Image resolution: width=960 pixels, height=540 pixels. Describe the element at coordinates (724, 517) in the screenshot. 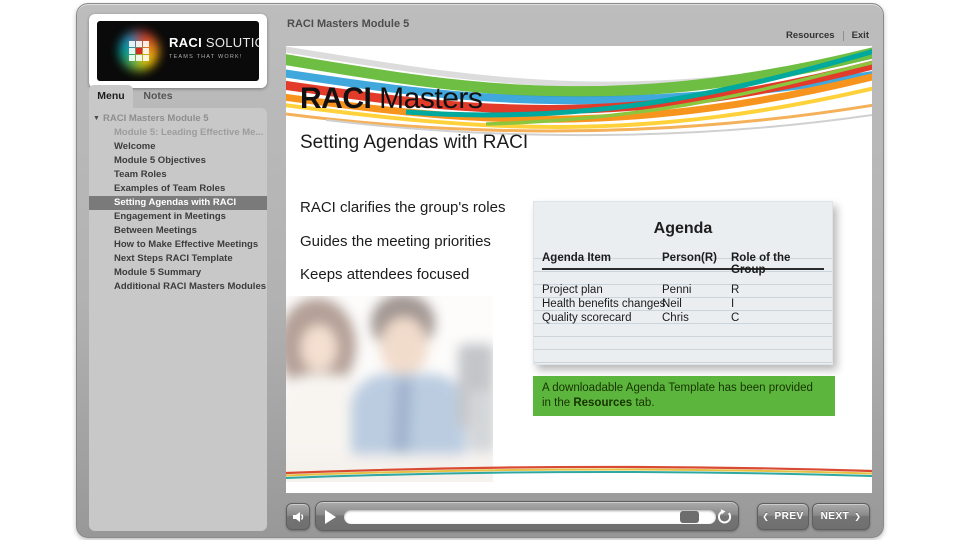

I see `replay-button` at that location.